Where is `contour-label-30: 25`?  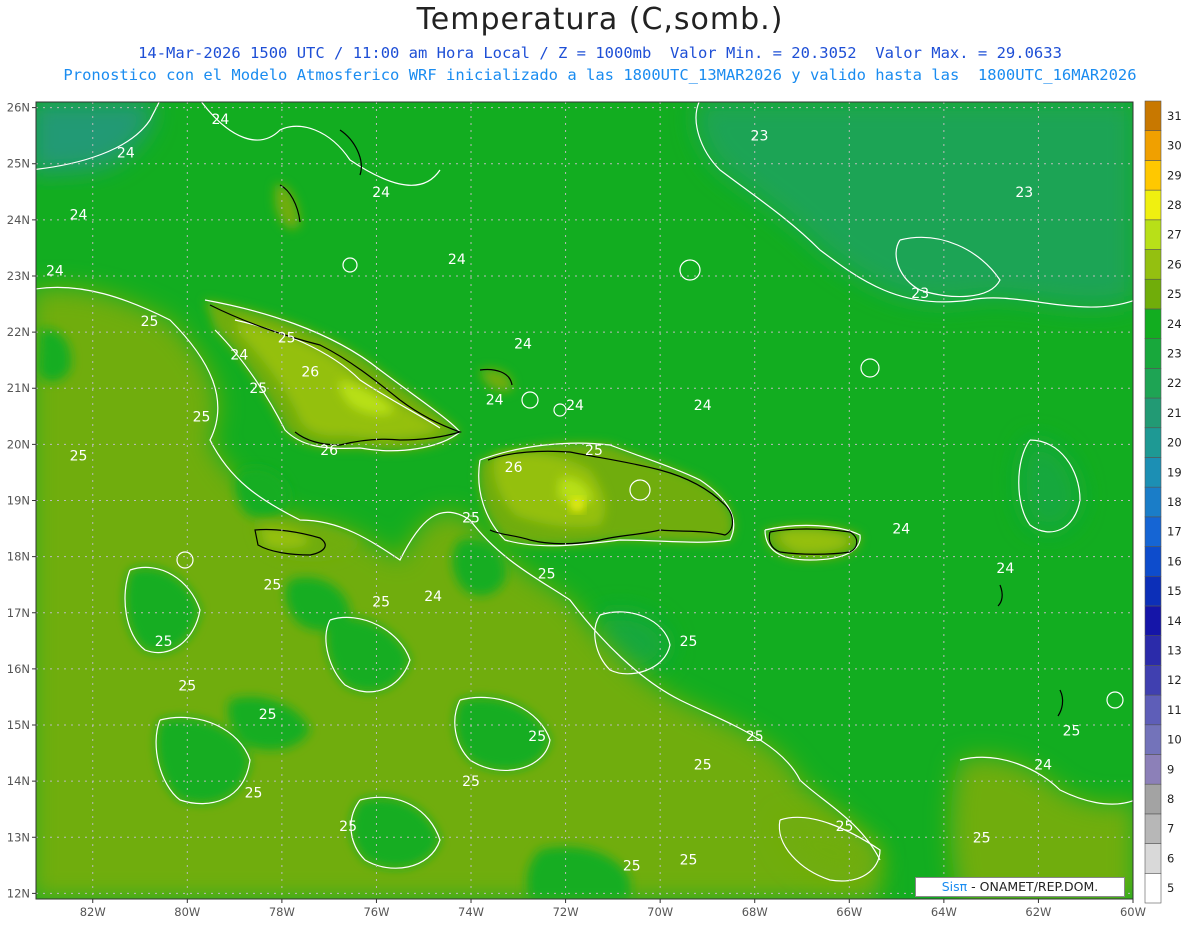
contour-label-30: 25 is located at coordinates (268, 715).